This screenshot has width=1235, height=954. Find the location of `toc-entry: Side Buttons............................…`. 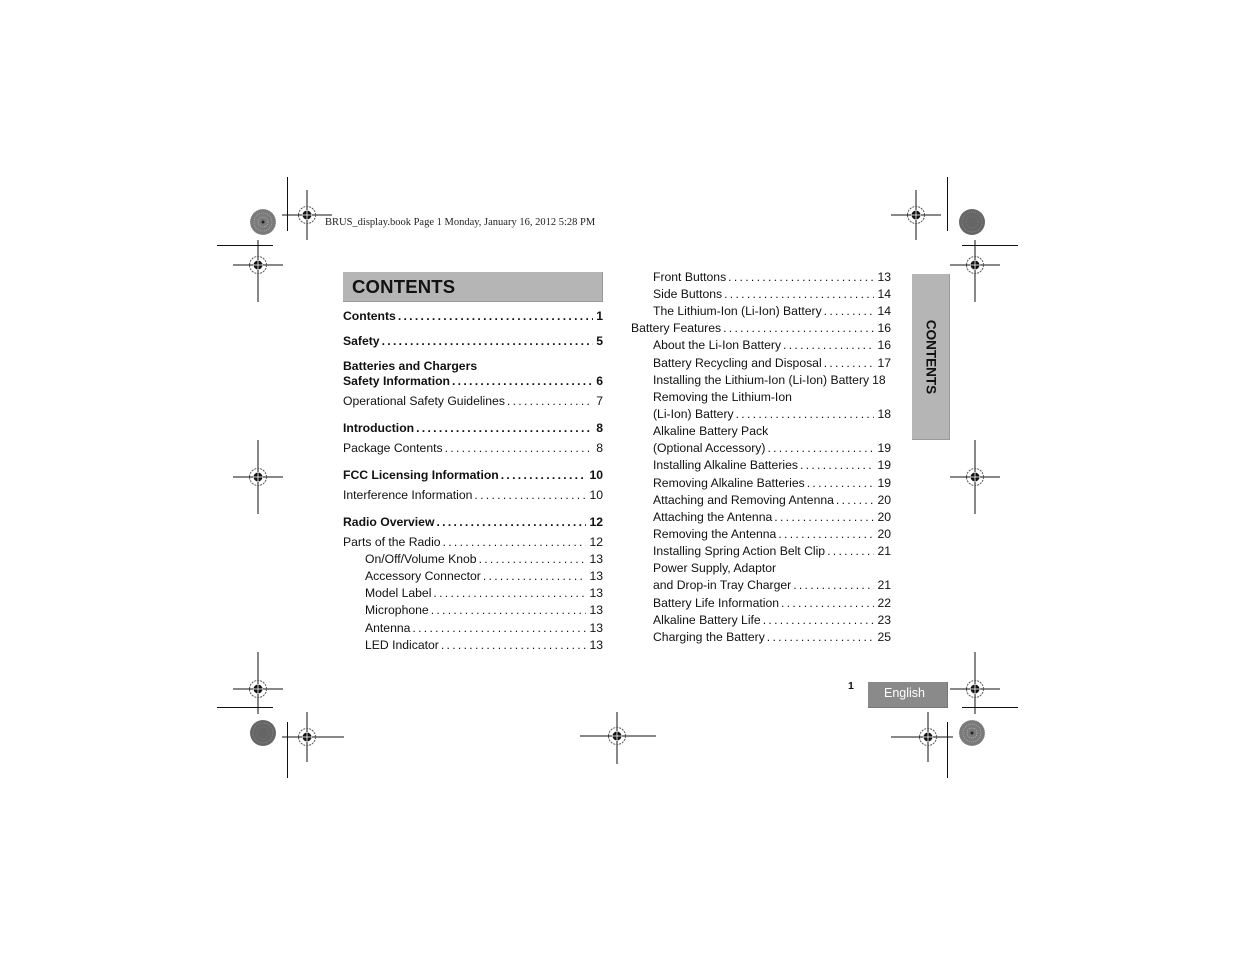

toc-entry: Side Buttons............................… is located at coordinates (772, 294).